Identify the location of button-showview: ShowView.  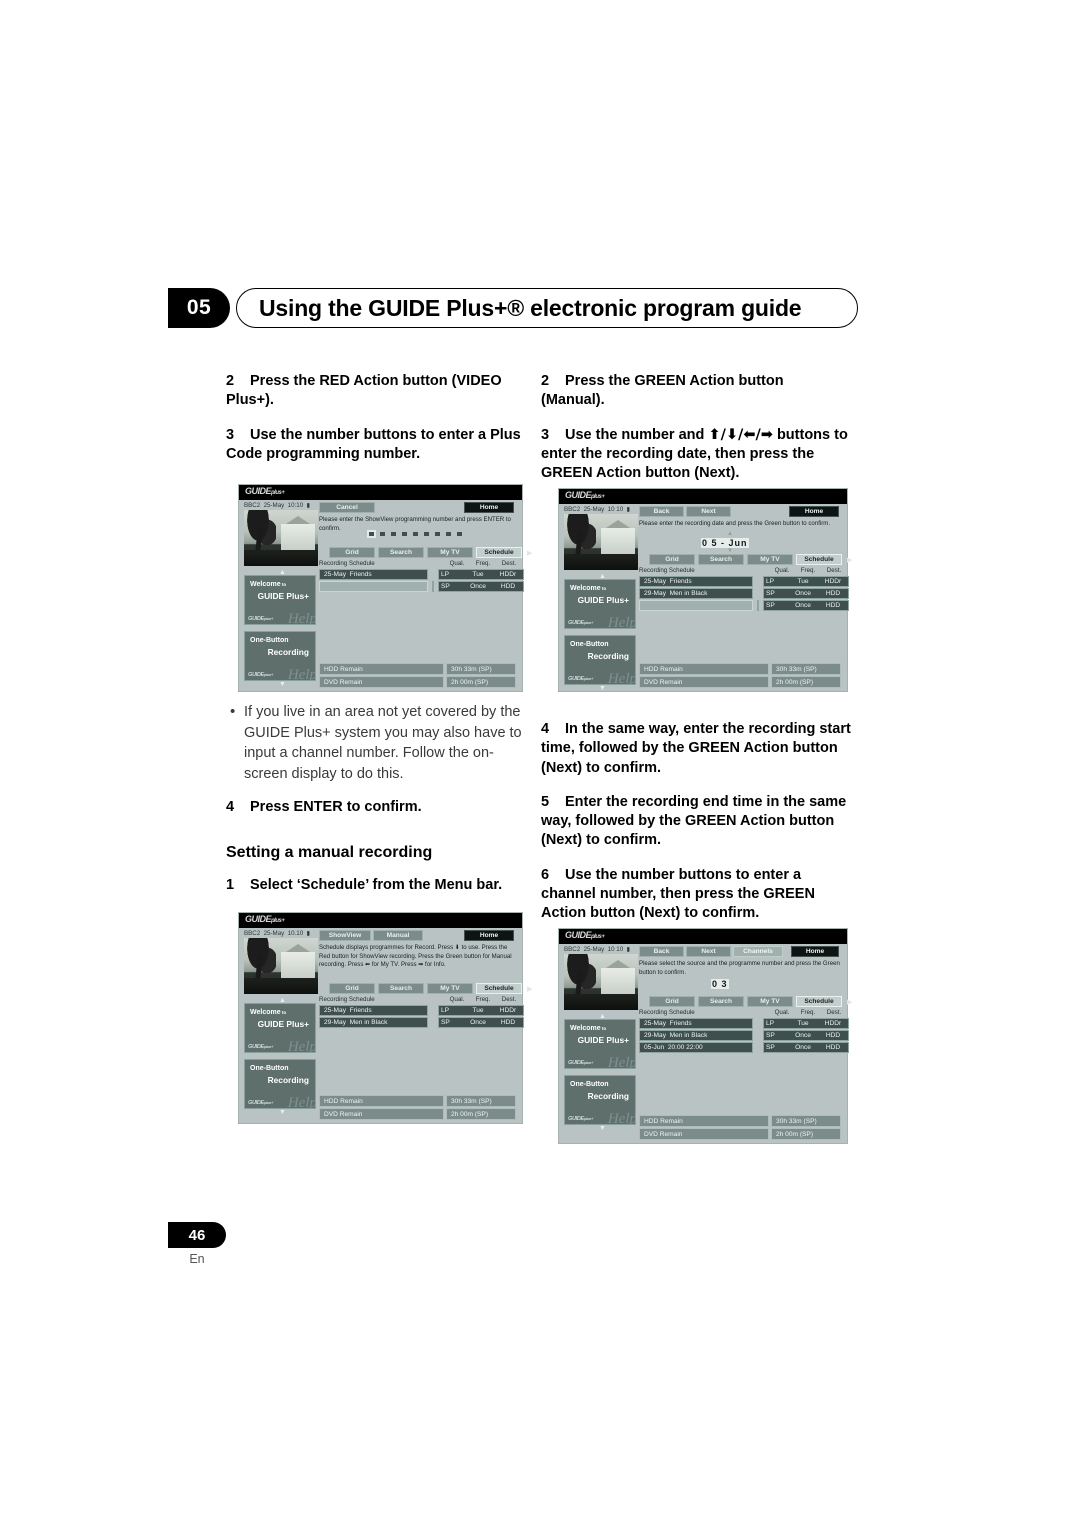
(345, 935).